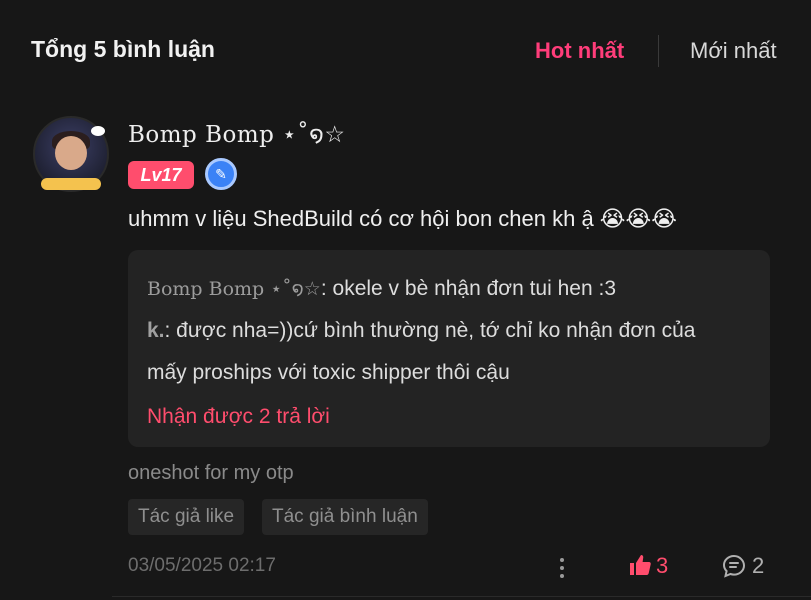  Describe the element at coordinates (202, 565) in the screenshot. I see `comment-timestamp: 03/05/2025 02:17` at that location.